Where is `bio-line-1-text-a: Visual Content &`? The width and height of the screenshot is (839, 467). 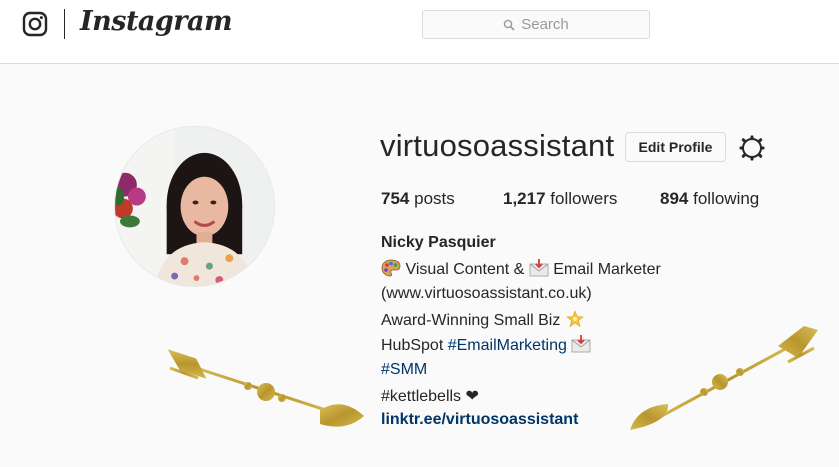
bio-line-1-text-a: Visual Content & is located at coordinates (465, 269).